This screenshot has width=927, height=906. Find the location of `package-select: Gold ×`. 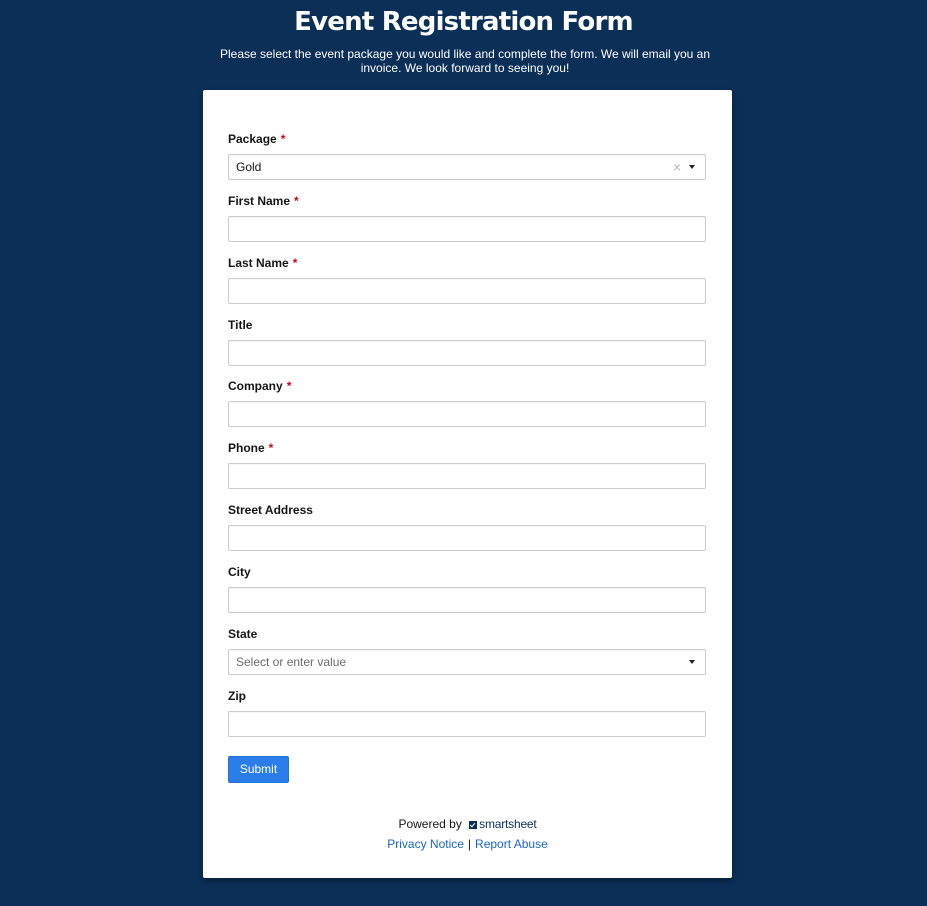

package-select: Gold × is located at coordinates (467, 167).